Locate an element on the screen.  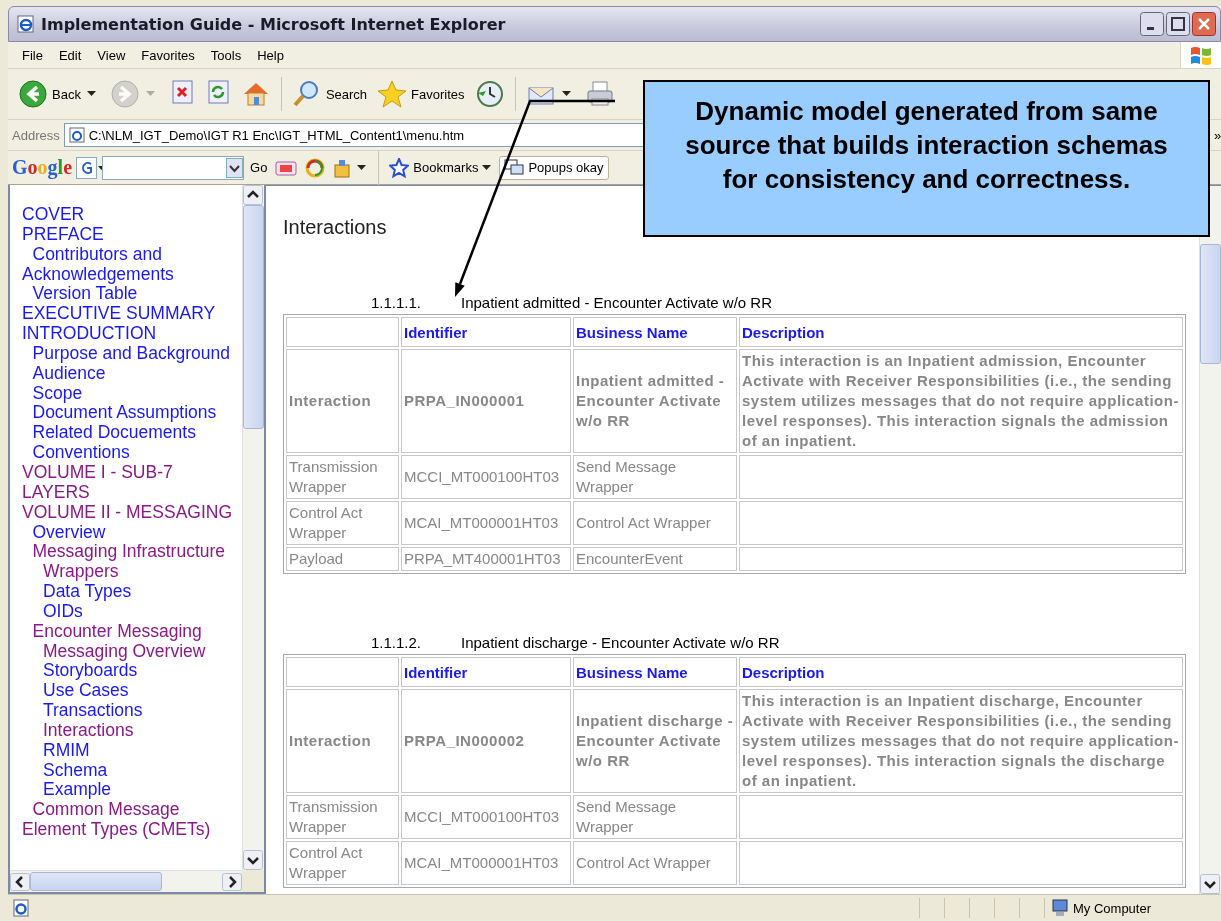
nav-link: OIDs is located at coordinates (128, 611).